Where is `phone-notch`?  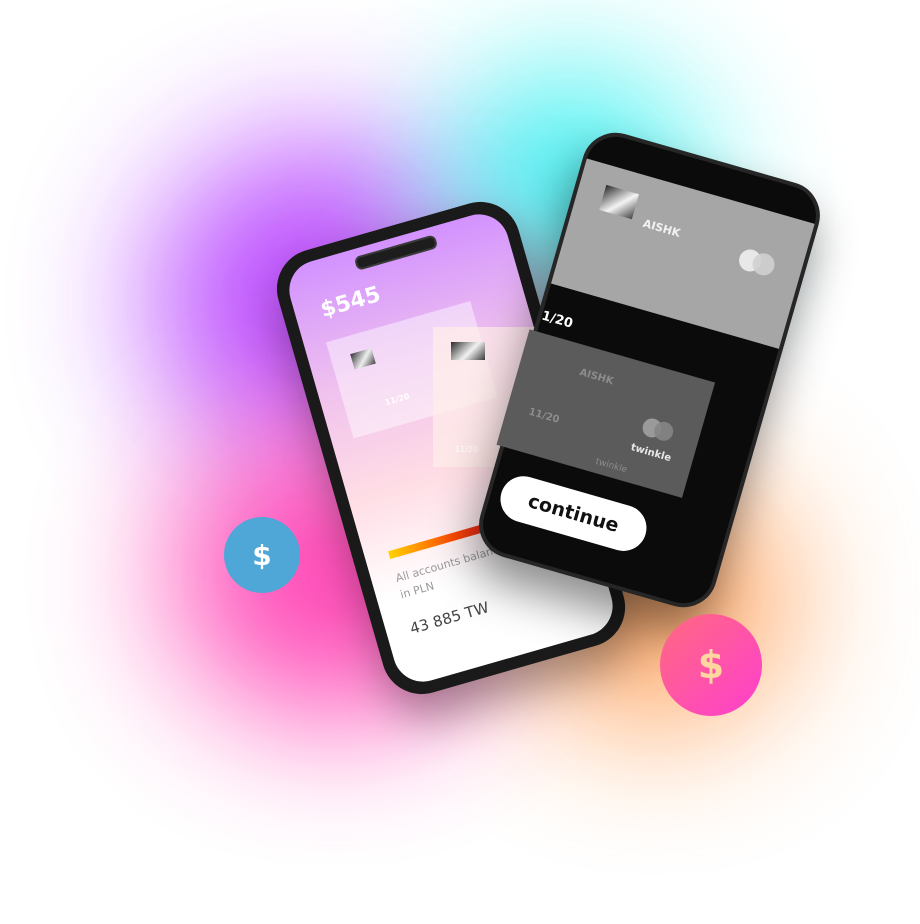 phone-notch is located at coordinates (396, 252).